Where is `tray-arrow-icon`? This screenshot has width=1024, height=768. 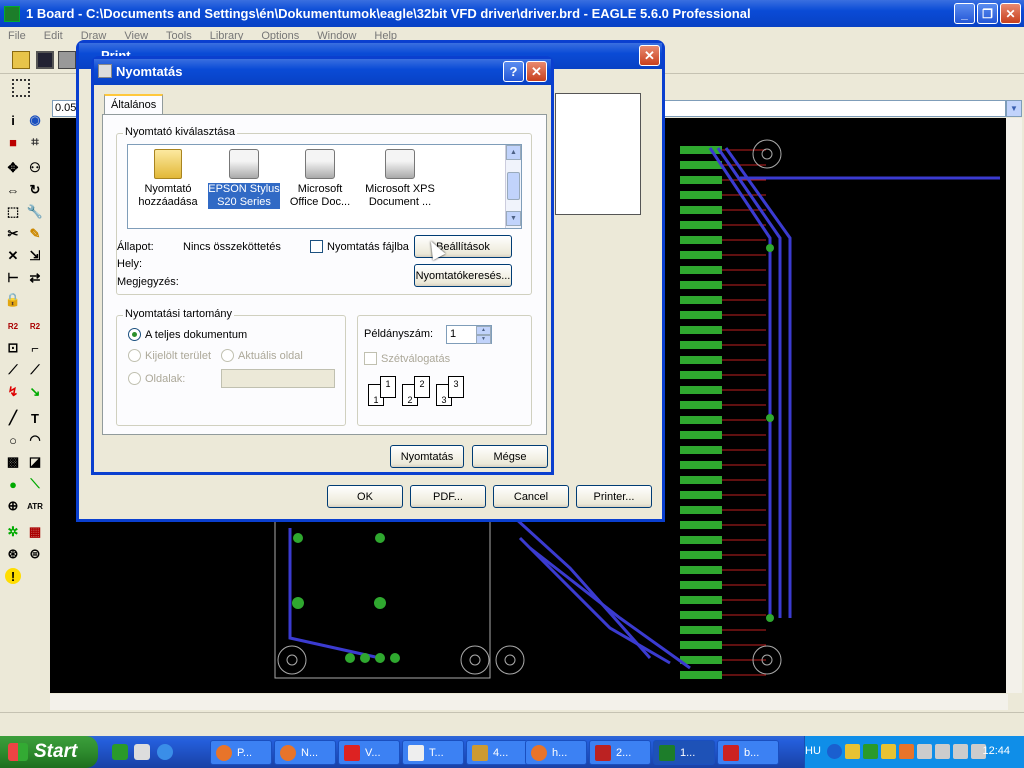
tray-arrow-icon is located at coordinates (834, 751).